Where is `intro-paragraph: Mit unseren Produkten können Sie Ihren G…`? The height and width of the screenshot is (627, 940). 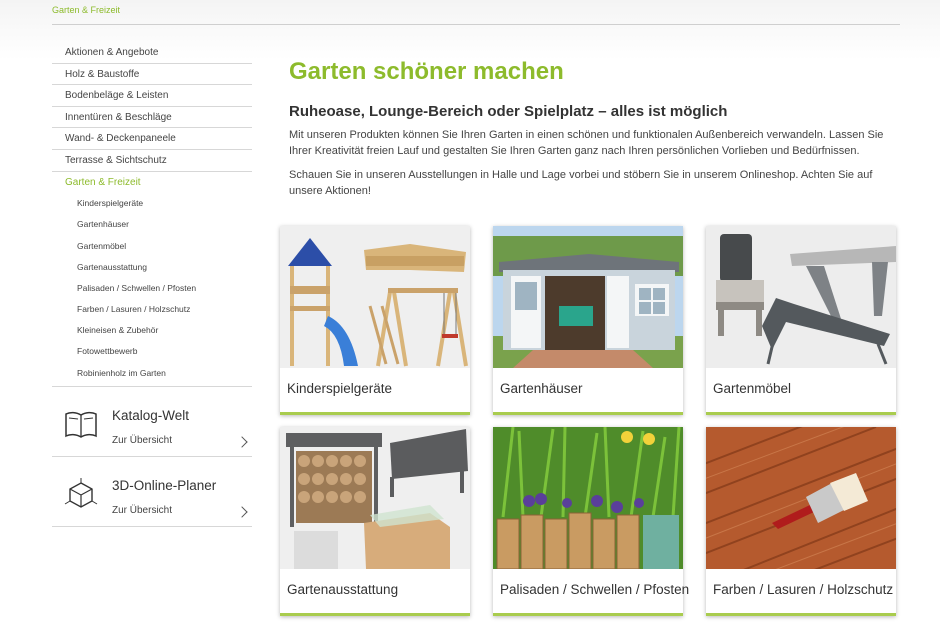 intro-paragraph: Mit unseren Produkten können Sie Ihren G… is located at coordinates (586, 143).